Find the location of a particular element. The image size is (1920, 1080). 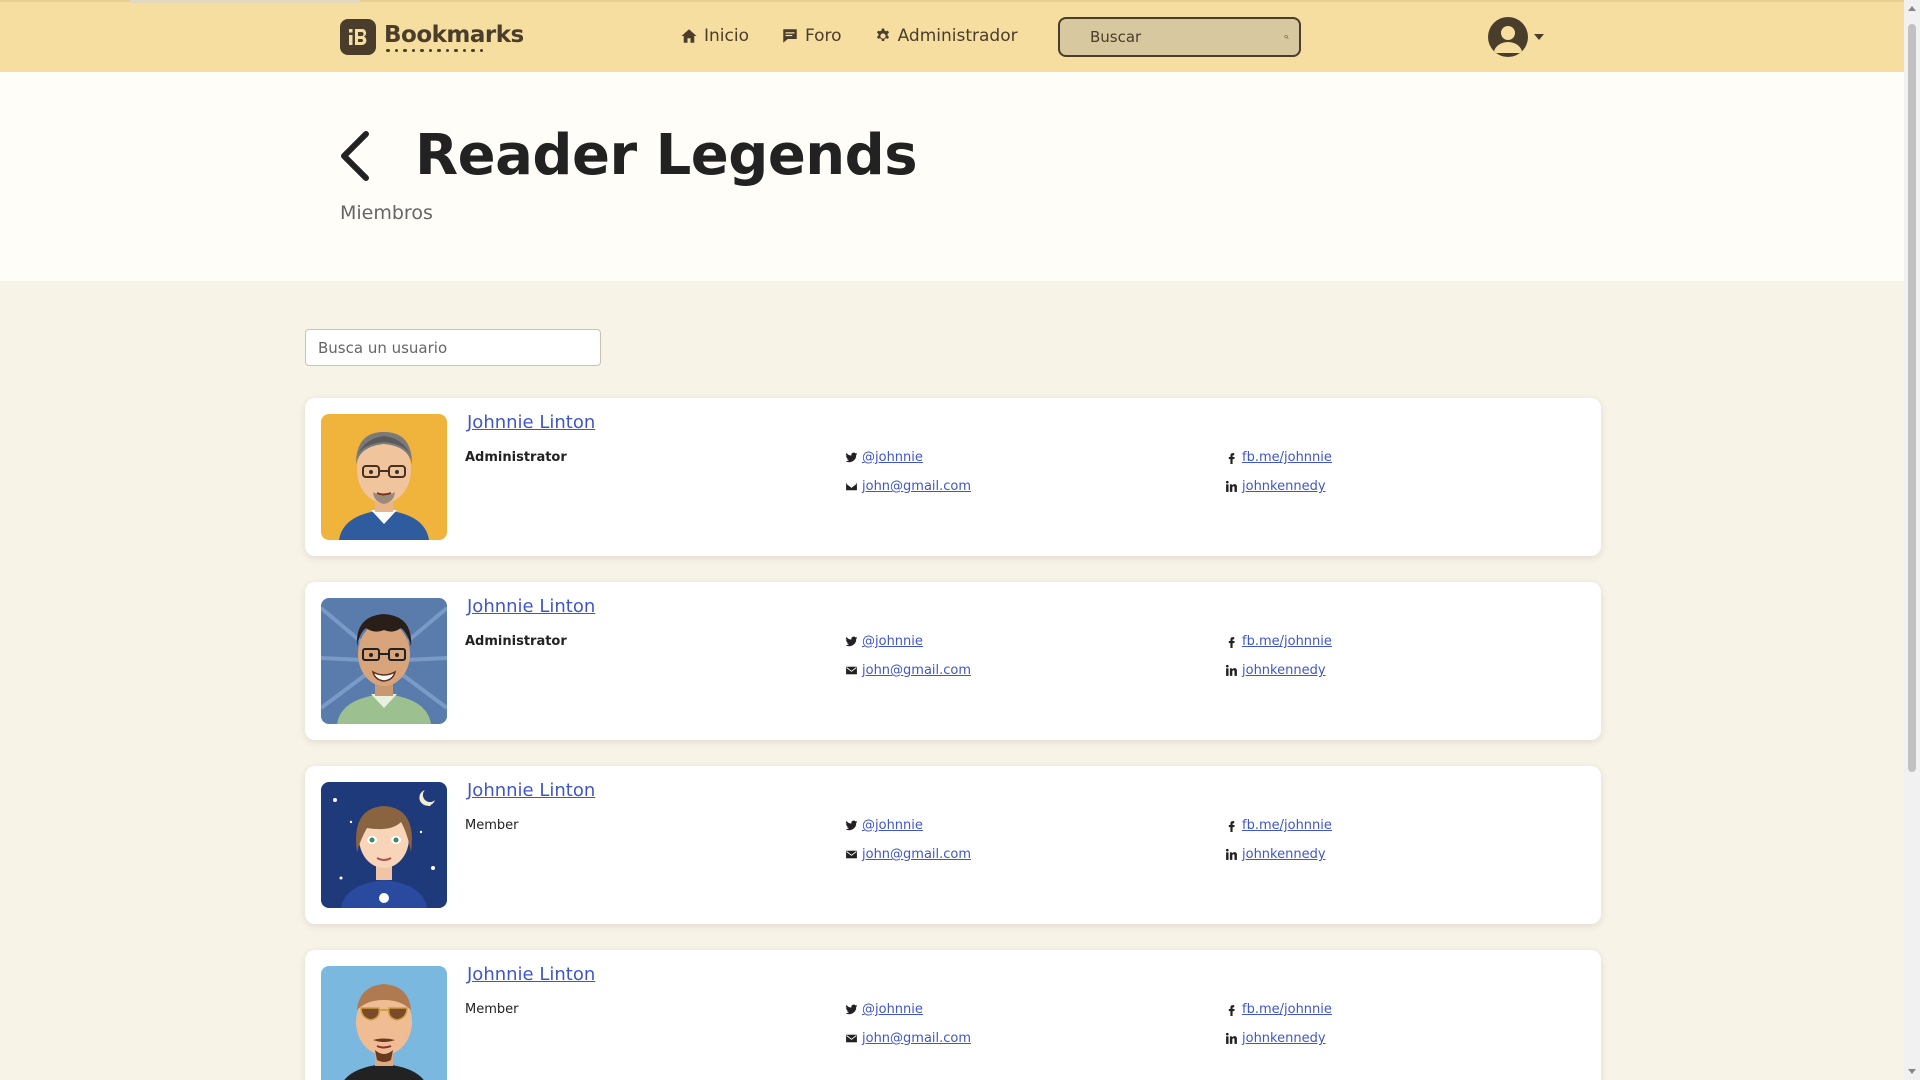

back-button is located at coordinates (356, 156).